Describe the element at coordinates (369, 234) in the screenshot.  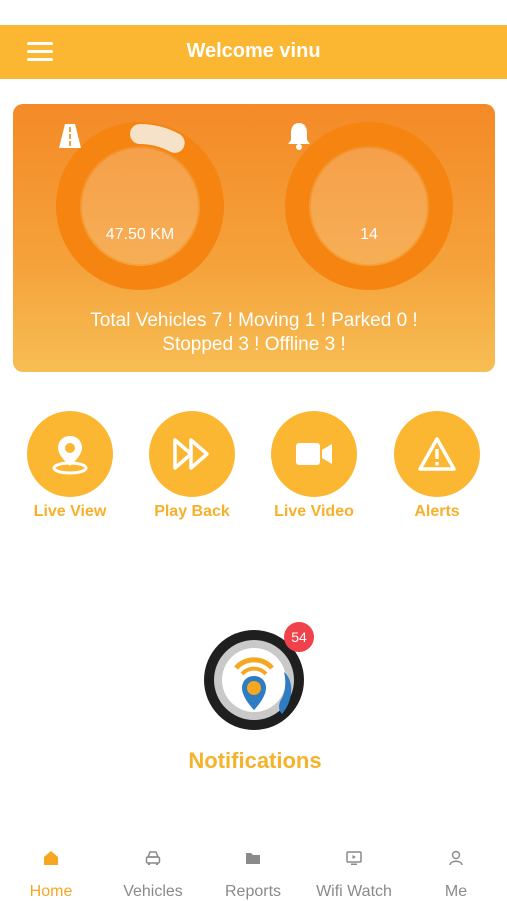
I see `alerts-count: 14` at that location.